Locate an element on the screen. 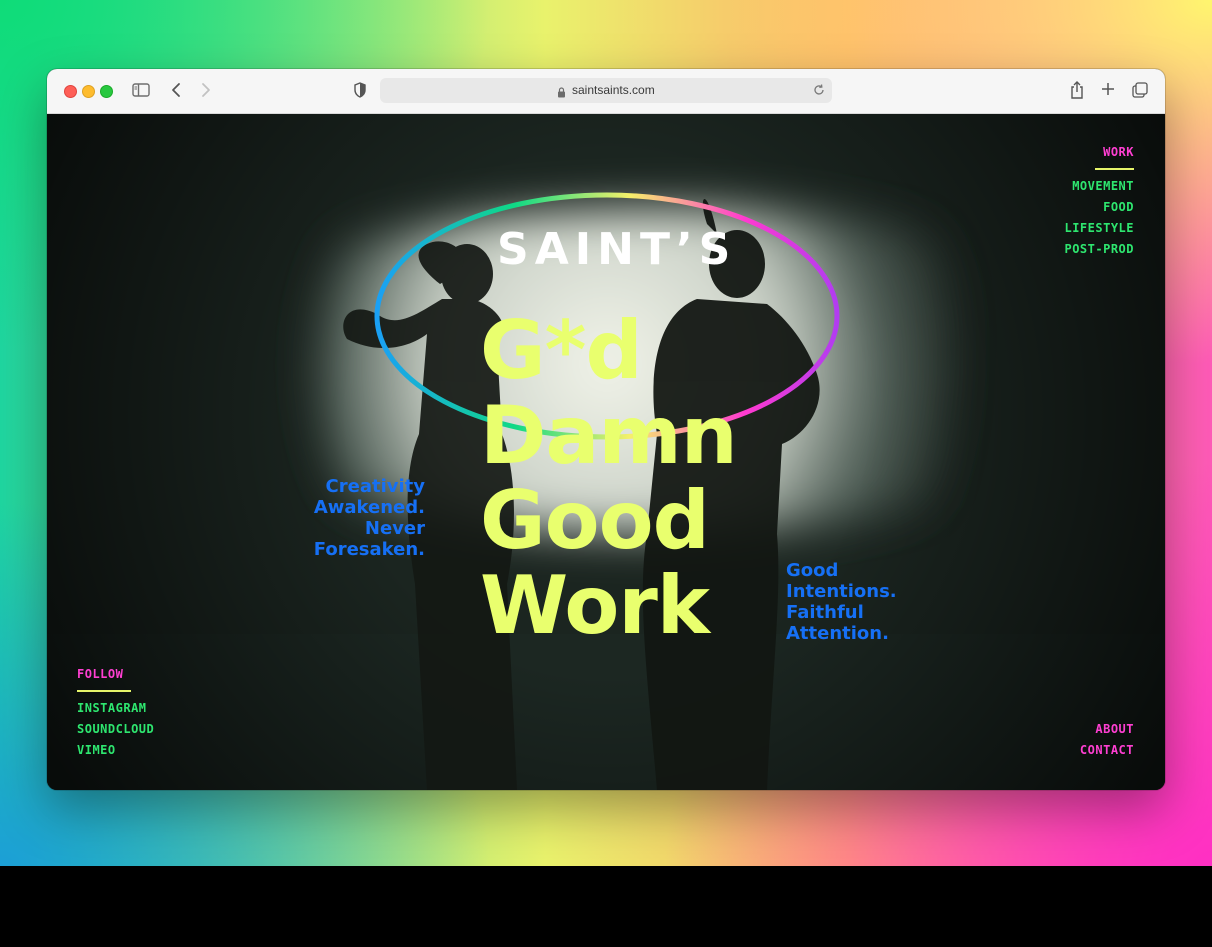 The height and width of the screenshot is (947, 1212). tagline-right: Good Intentions. Faithful Attention. is located at coordinates (841, 602).